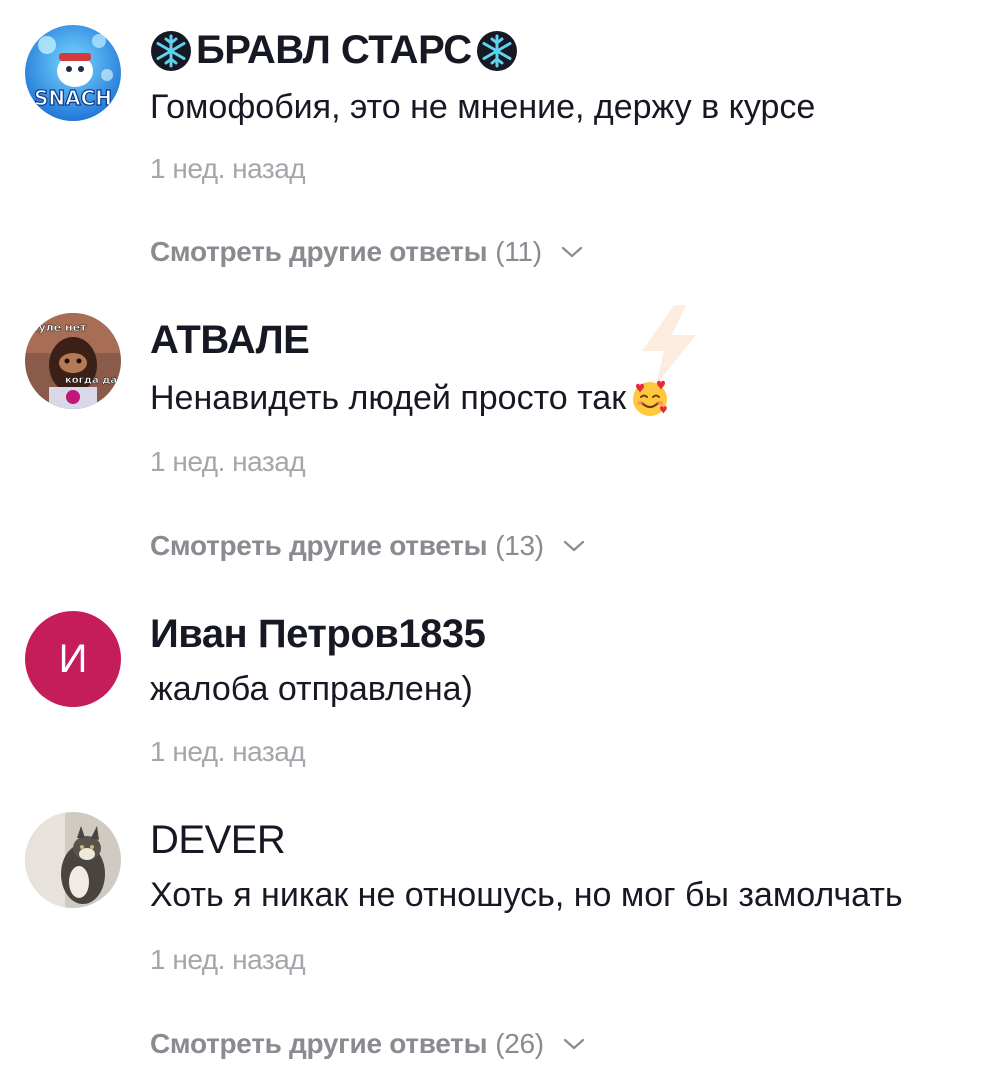 The image size is (1005, 1080). I want to click on view-more-replies-button: Смотреть другие ответы (11), so click(367, 252).